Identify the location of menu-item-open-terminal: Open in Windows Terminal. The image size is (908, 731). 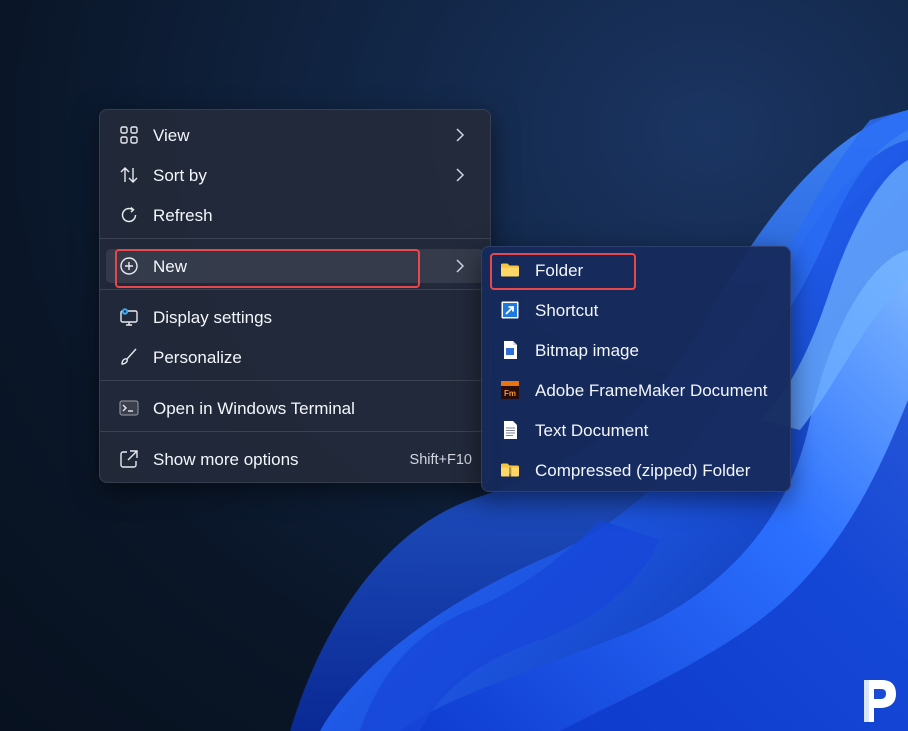
(295, 408).